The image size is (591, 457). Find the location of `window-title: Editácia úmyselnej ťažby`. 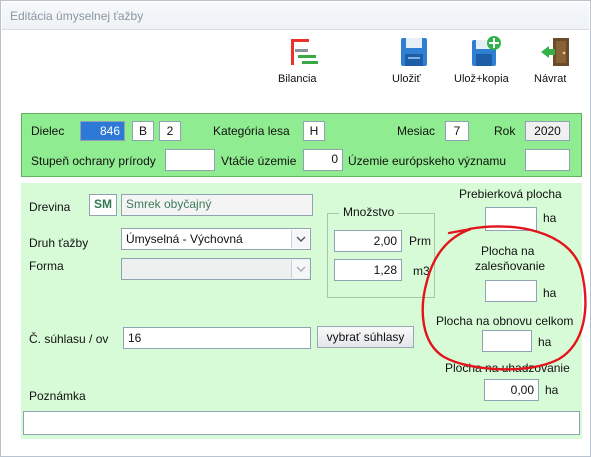

window-title: Editácia úmyselnej ťažby is located at coordinates (295, 16).